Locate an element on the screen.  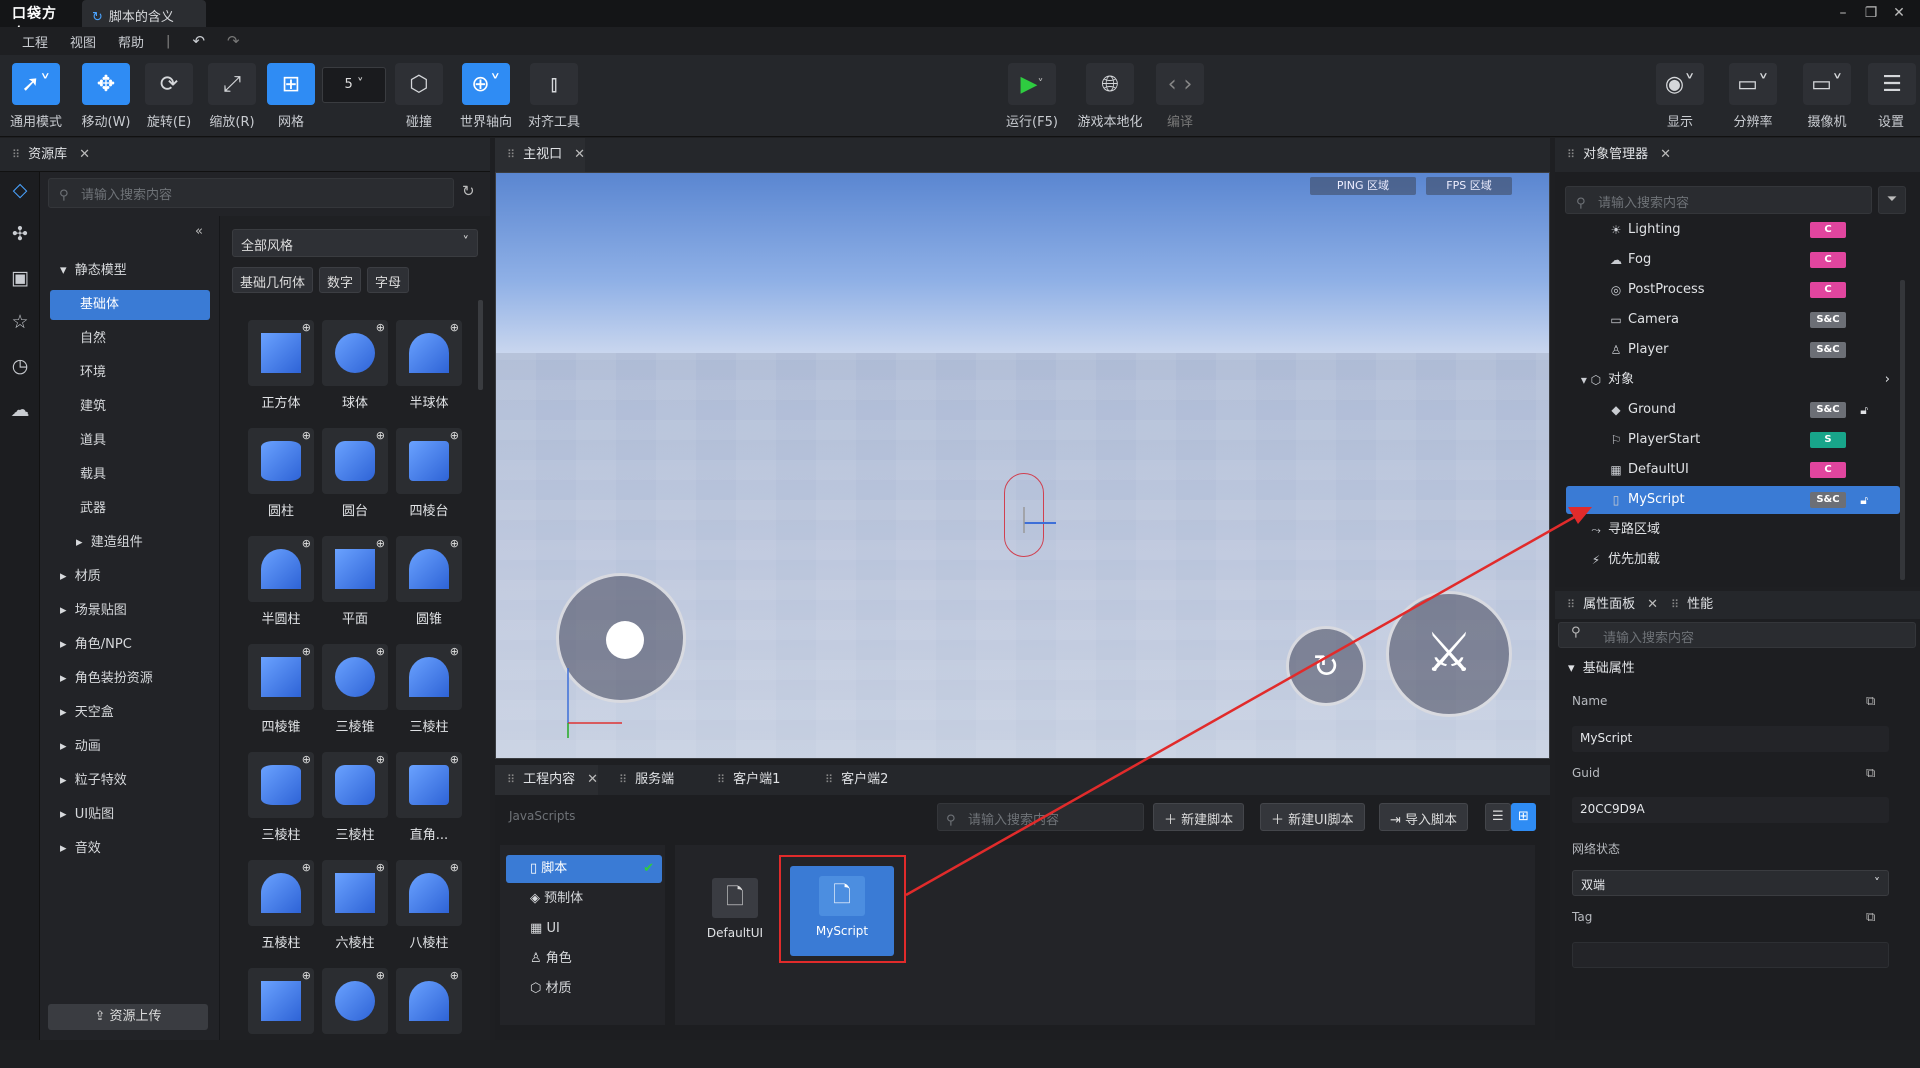
object-row: ▦ DefaultUI C is located at coordinates (1733, 470).